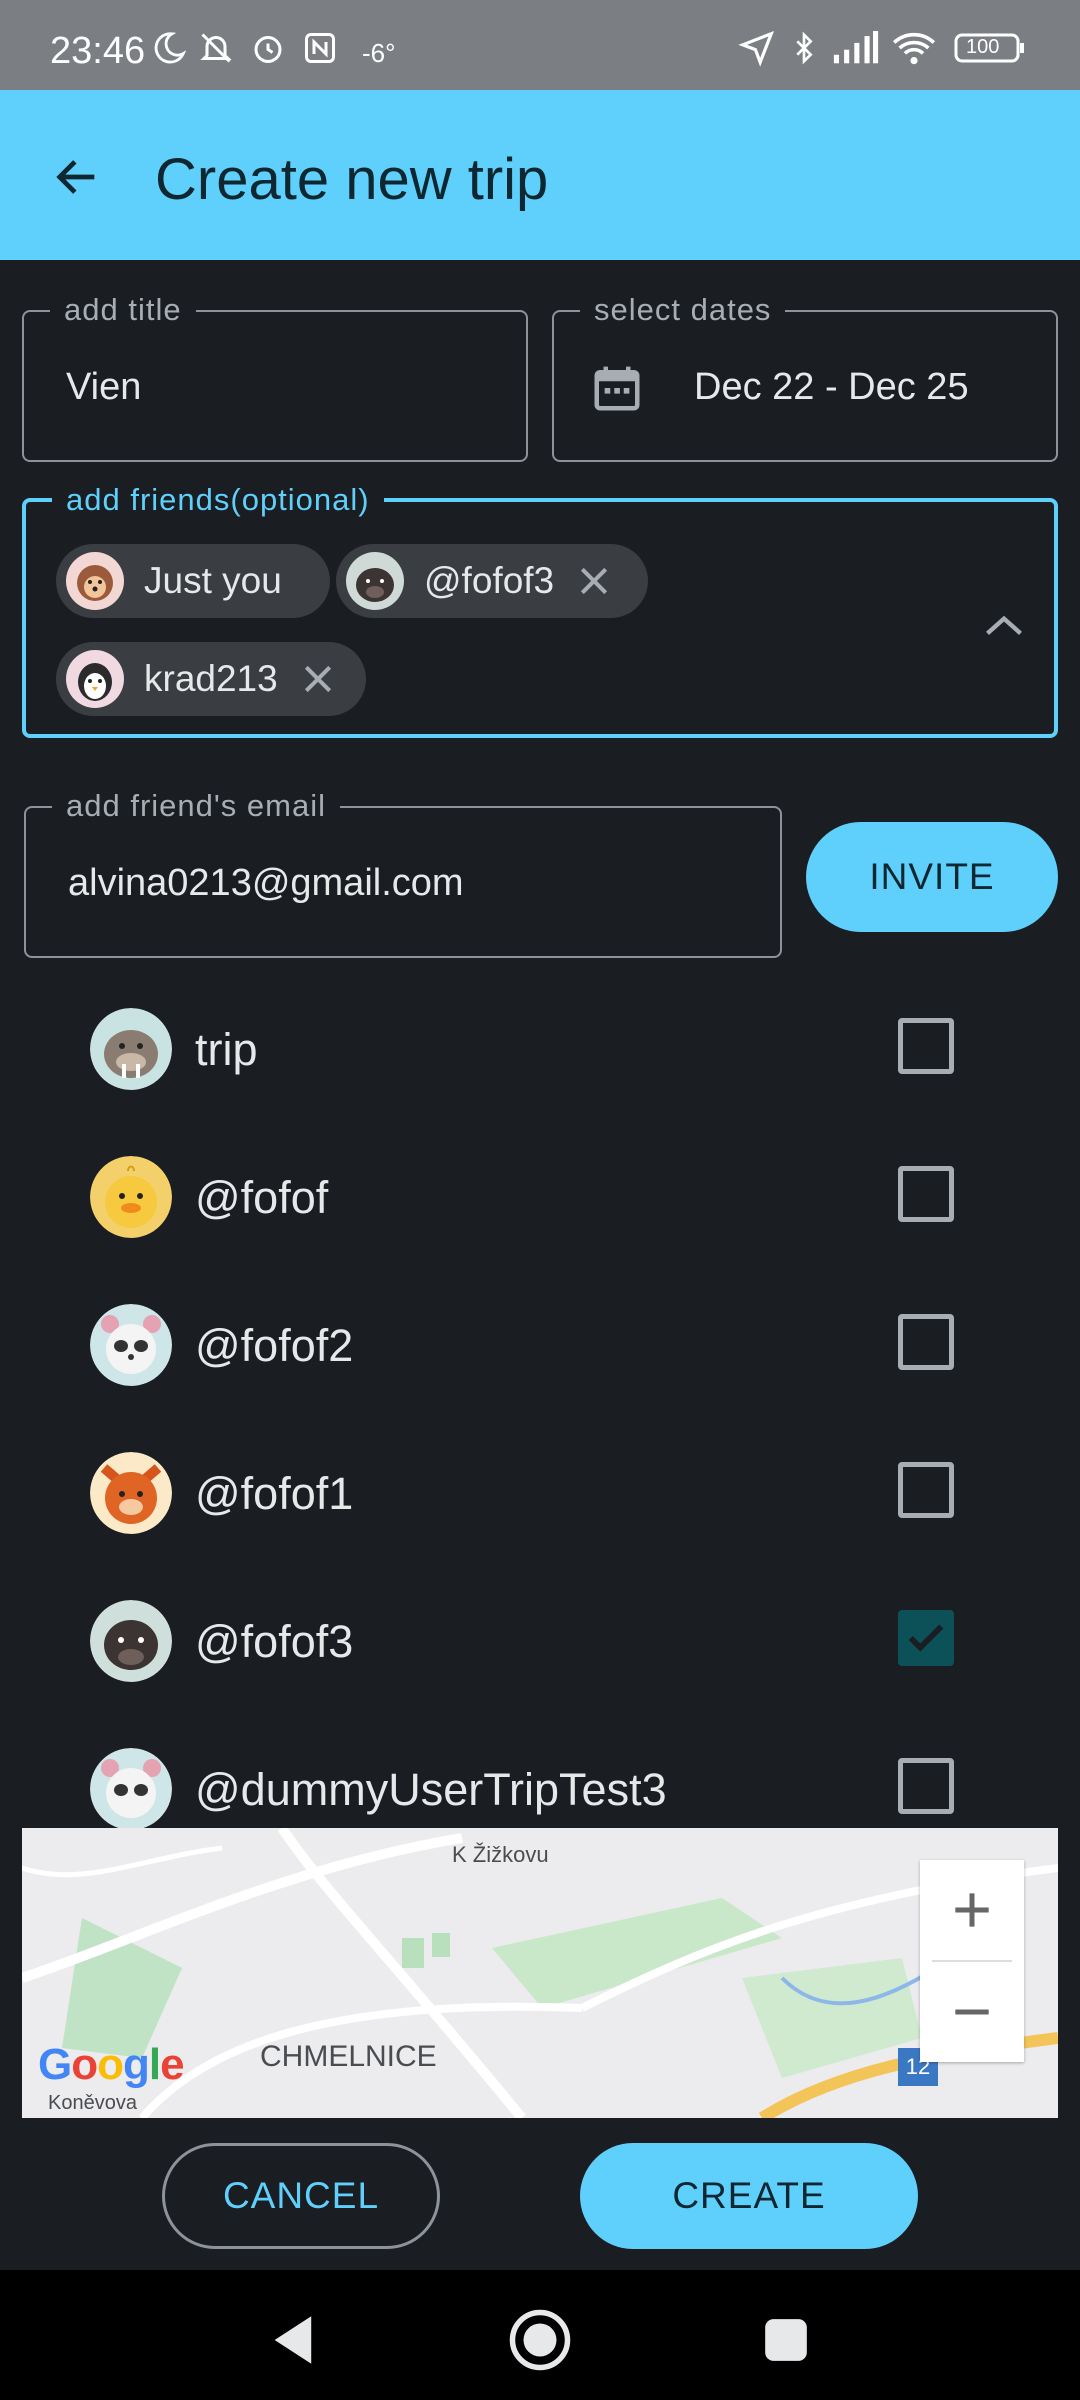 This screenshot has width=1080, height=2400. What do you see at coordinates (749, 2196) in the screenshot?
I see `create-button: CREATE` at bounding box center [749, 2196].